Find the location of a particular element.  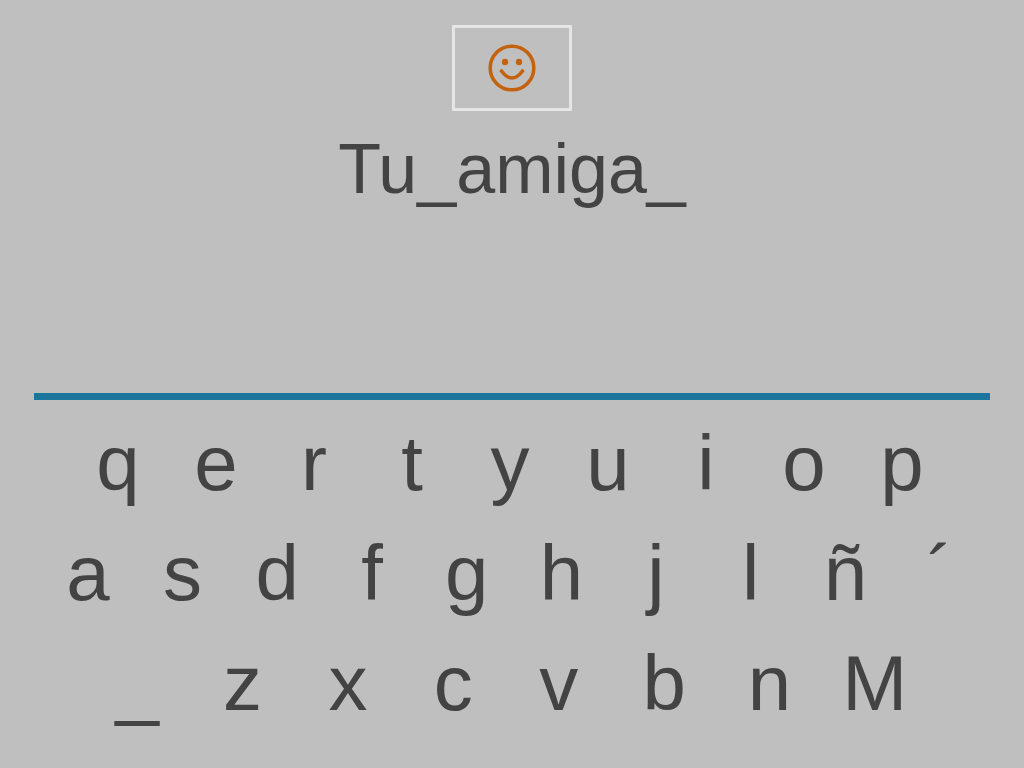

smiley-face-icon is located at coordinates (512, 68).